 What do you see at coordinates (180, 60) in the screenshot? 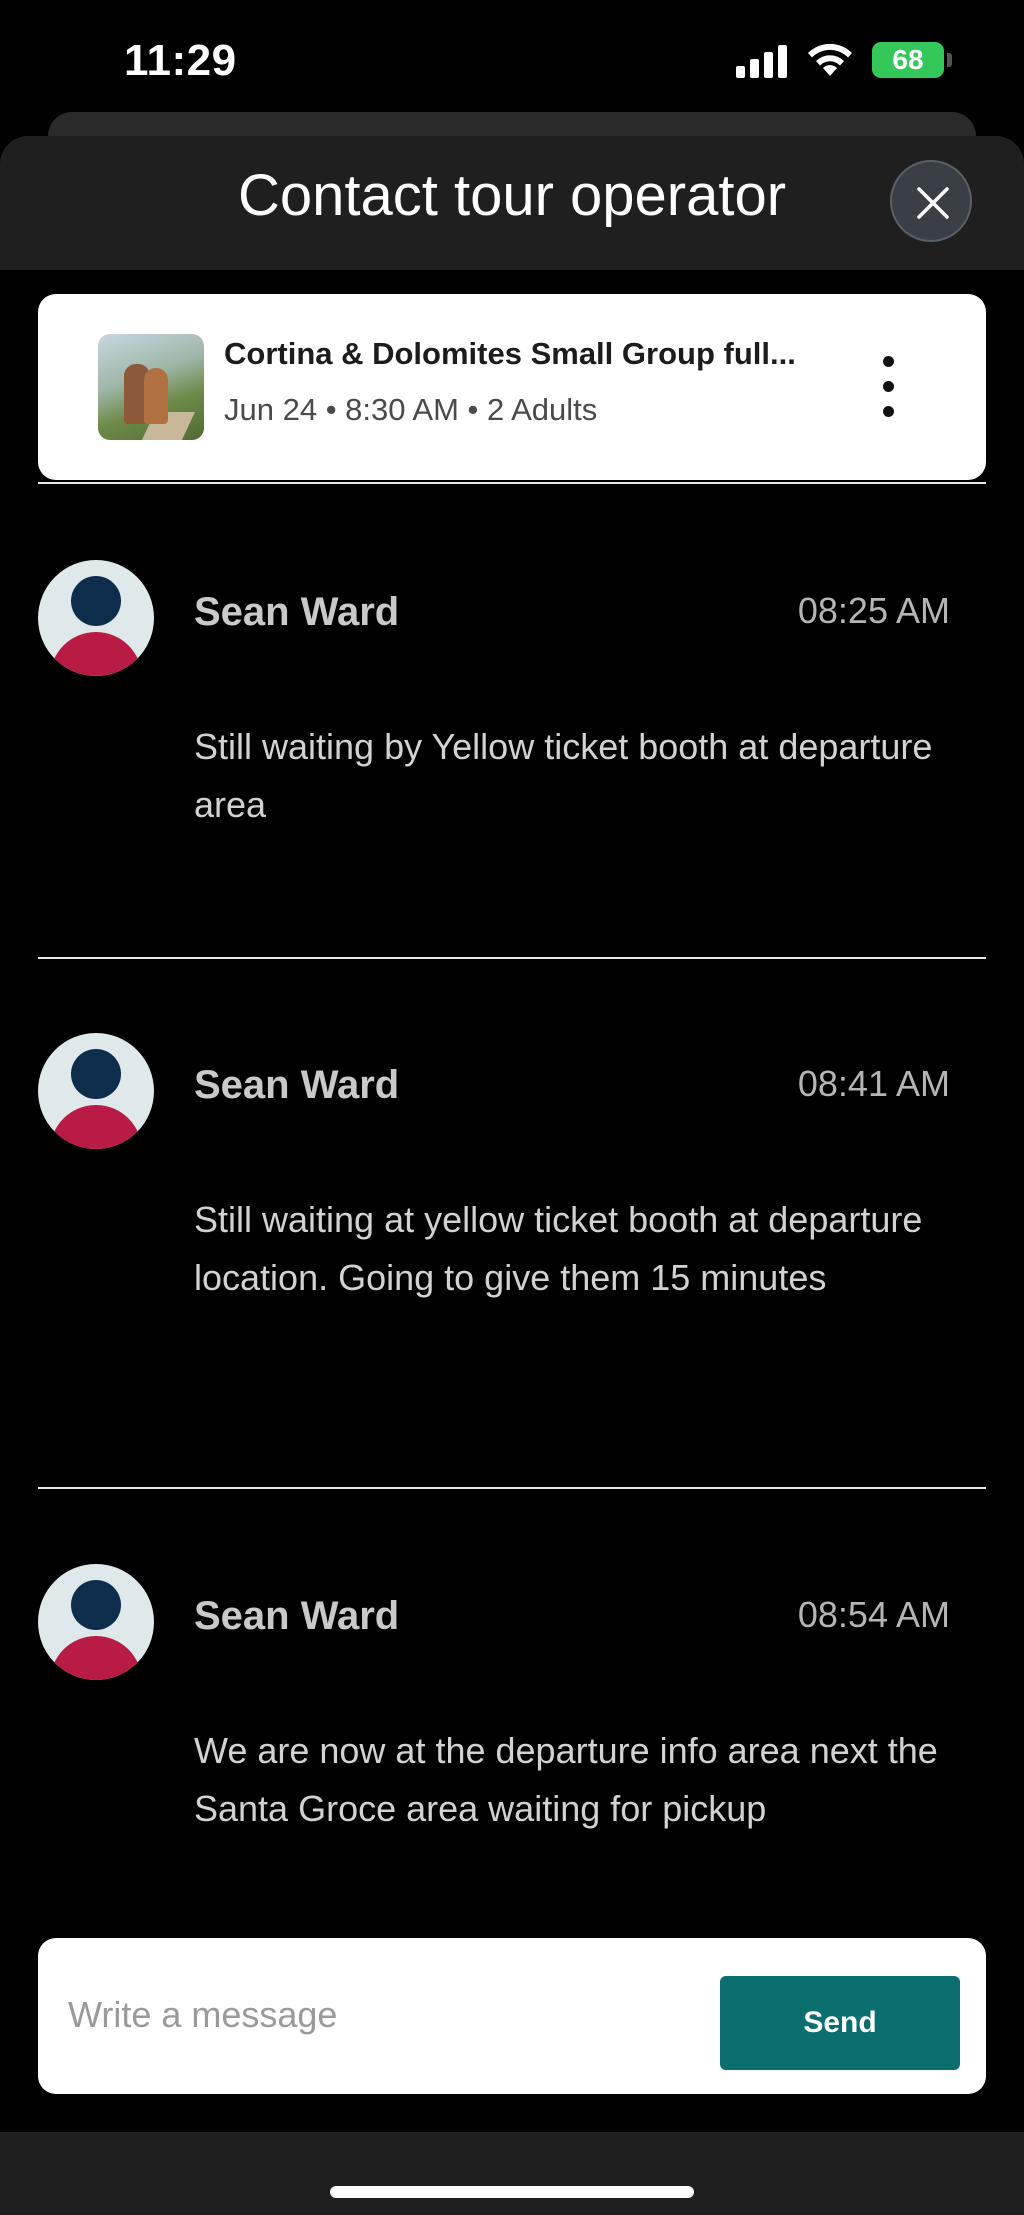
I see `status-time: 11:29` at bounding box center [180, 60].